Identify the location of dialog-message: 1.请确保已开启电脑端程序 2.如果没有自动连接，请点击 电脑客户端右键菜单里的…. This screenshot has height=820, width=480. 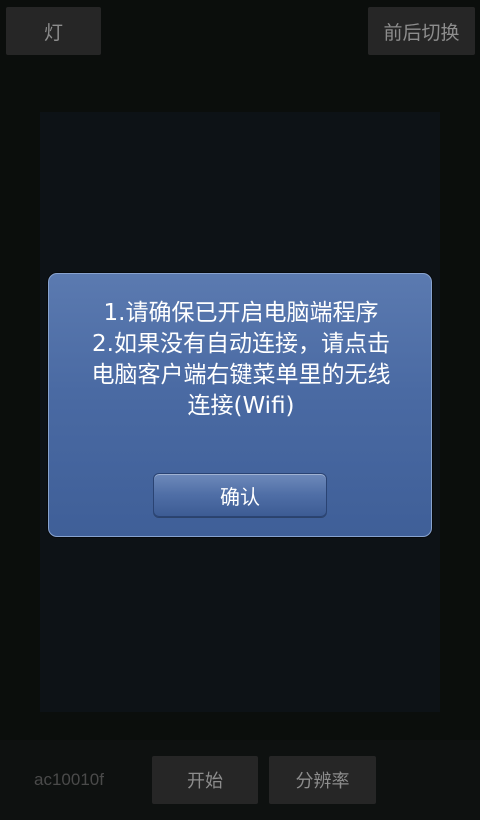
(241, 360).